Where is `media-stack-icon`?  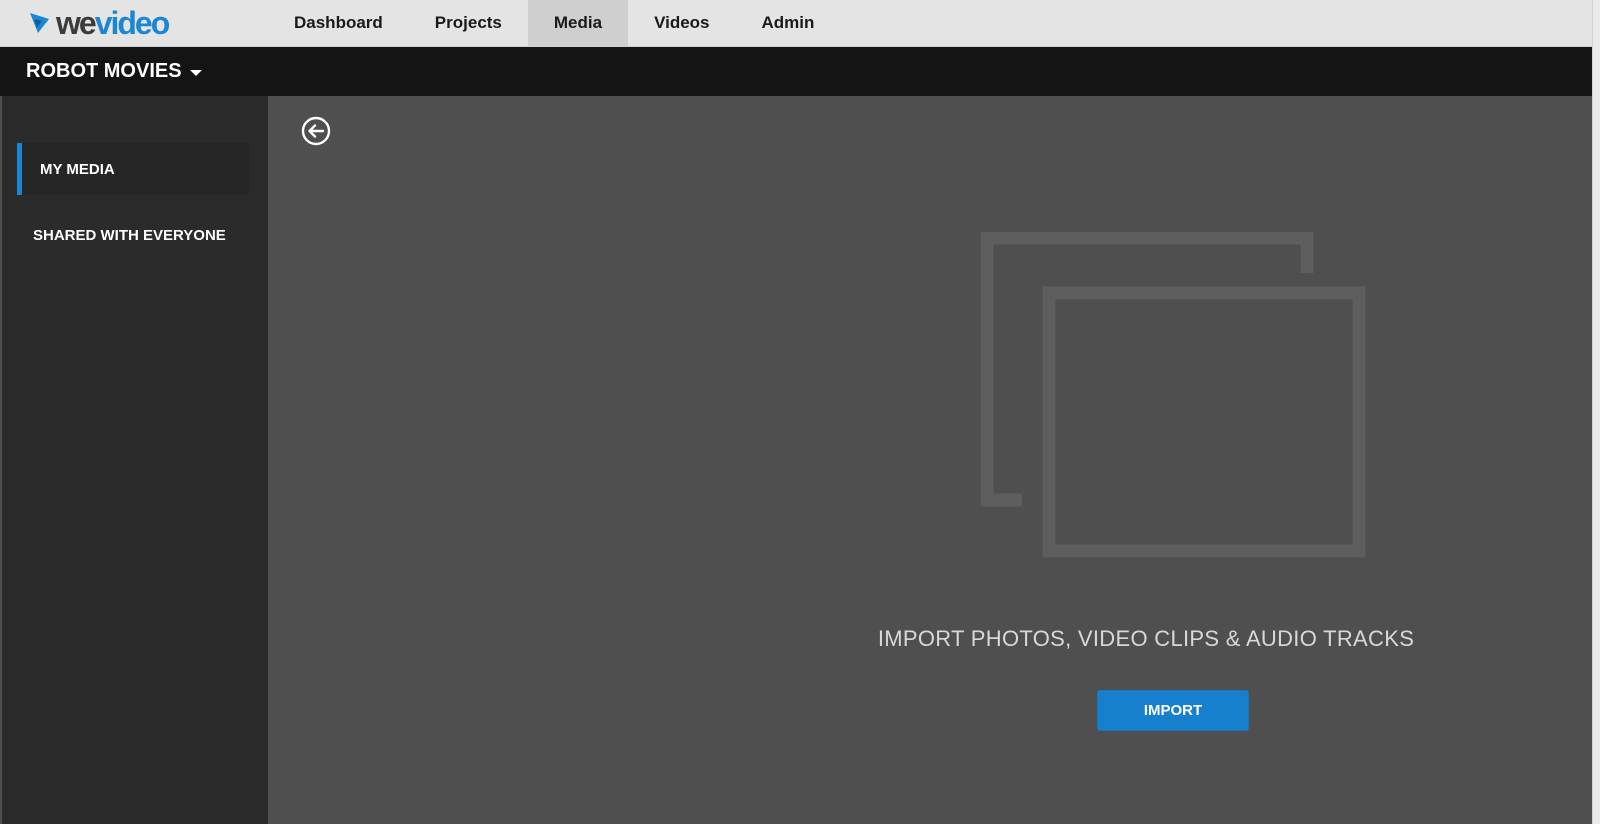
media-stack-icon is located at coordinates (1173, 395).